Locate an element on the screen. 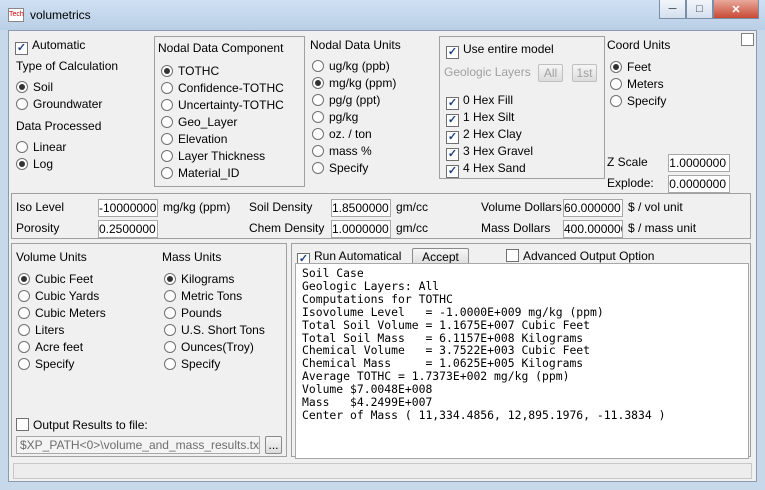  volume-units-title: Volume Units is located at coordinates (51, 257).